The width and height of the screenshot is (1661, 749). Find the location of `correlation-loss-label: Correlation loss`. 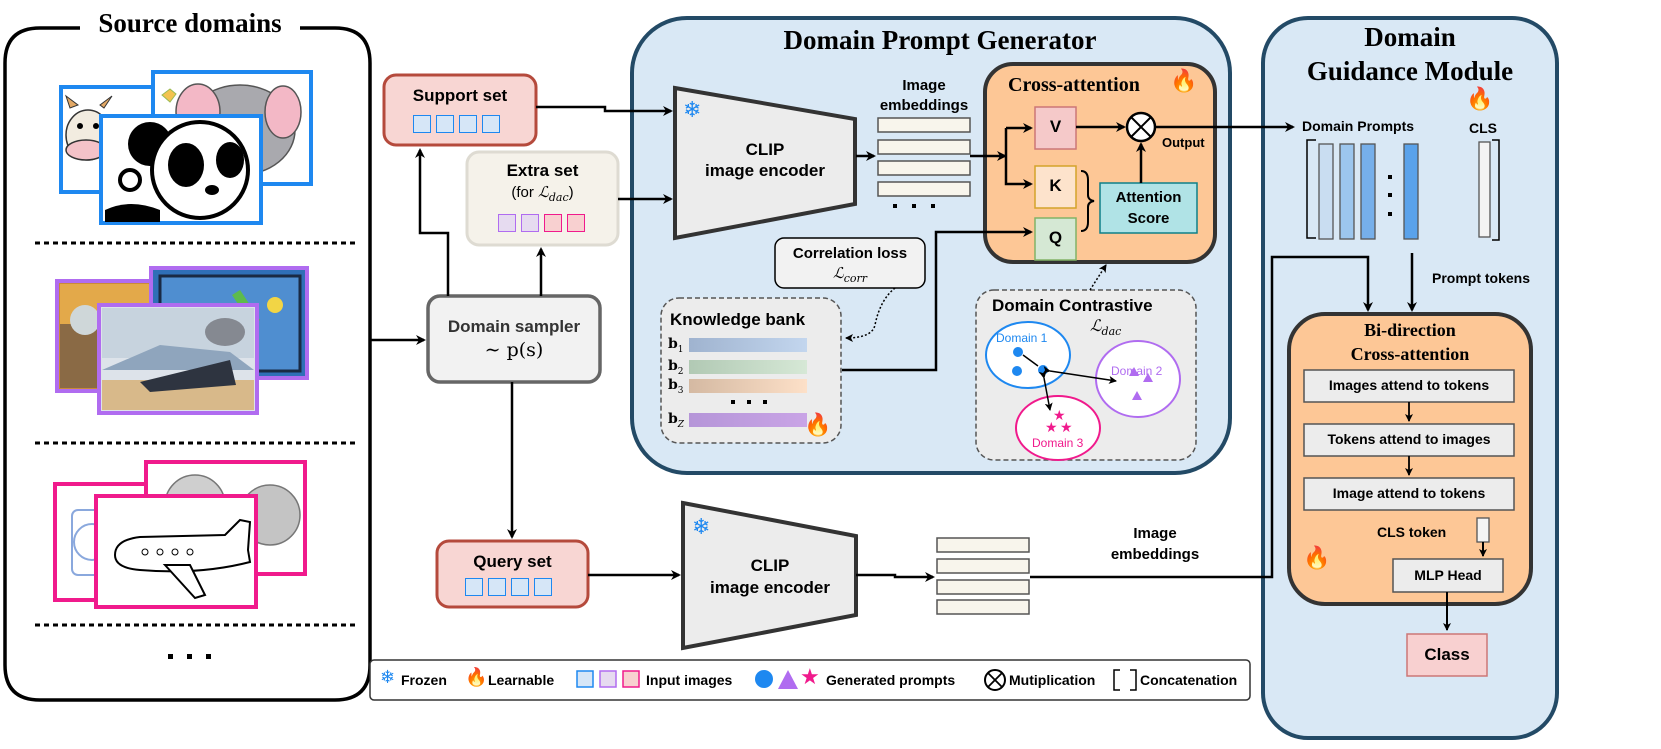

correlation-loss-label: Correlation loss is located at coordinates (850, 253).